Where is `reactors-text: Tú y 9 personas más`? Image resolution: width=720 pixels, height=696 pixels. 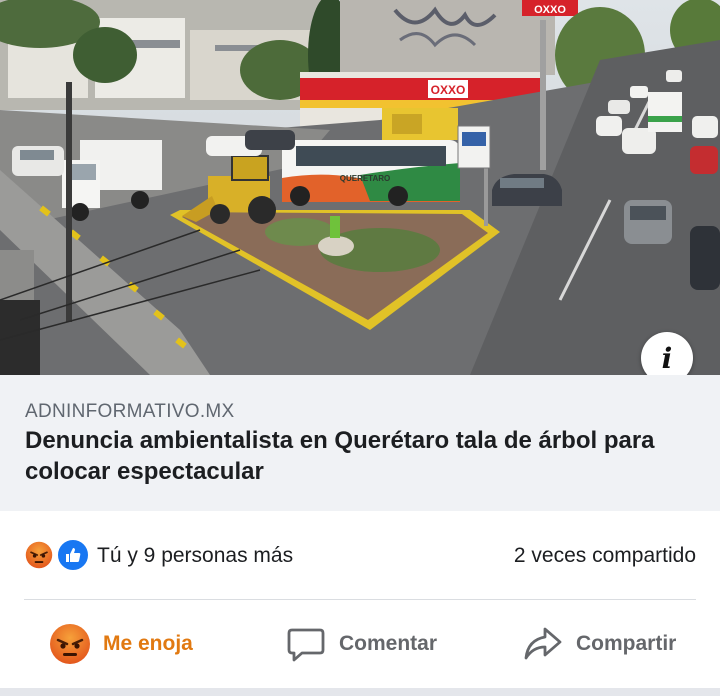
reactors-text: Tú y 9 personas más is located at coordinates (195, 556).